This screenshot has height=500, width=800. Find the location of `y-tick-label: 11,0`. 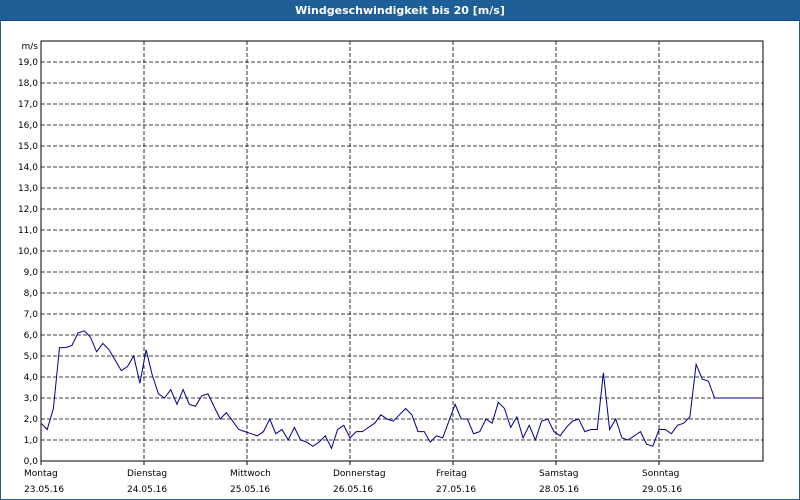

y-tick-label: 11,0 is located at coordinates (28, 231).